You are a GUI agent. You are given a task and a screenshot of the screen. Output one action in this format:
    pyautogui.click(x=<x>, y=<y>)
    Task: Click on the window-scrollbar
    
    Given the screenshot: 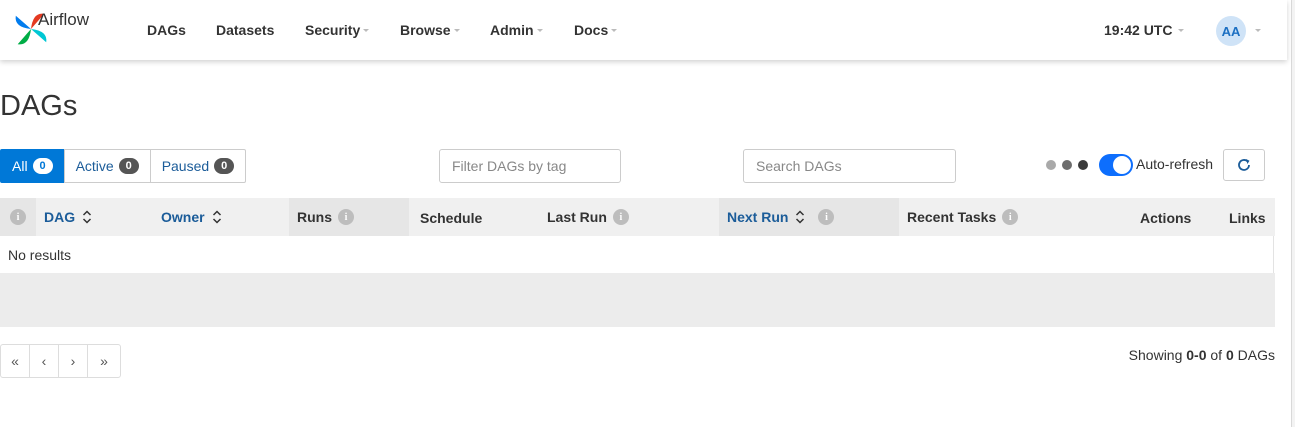 What is the action you would take?
    pyautogui.click(x=1293, y=213)
    